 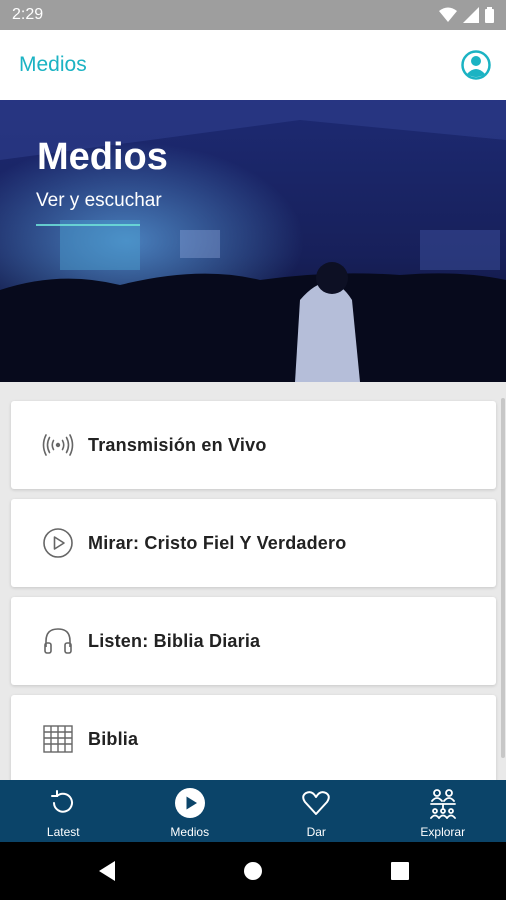 I want to click on system-nav-bar, so click(x=253, y=871).